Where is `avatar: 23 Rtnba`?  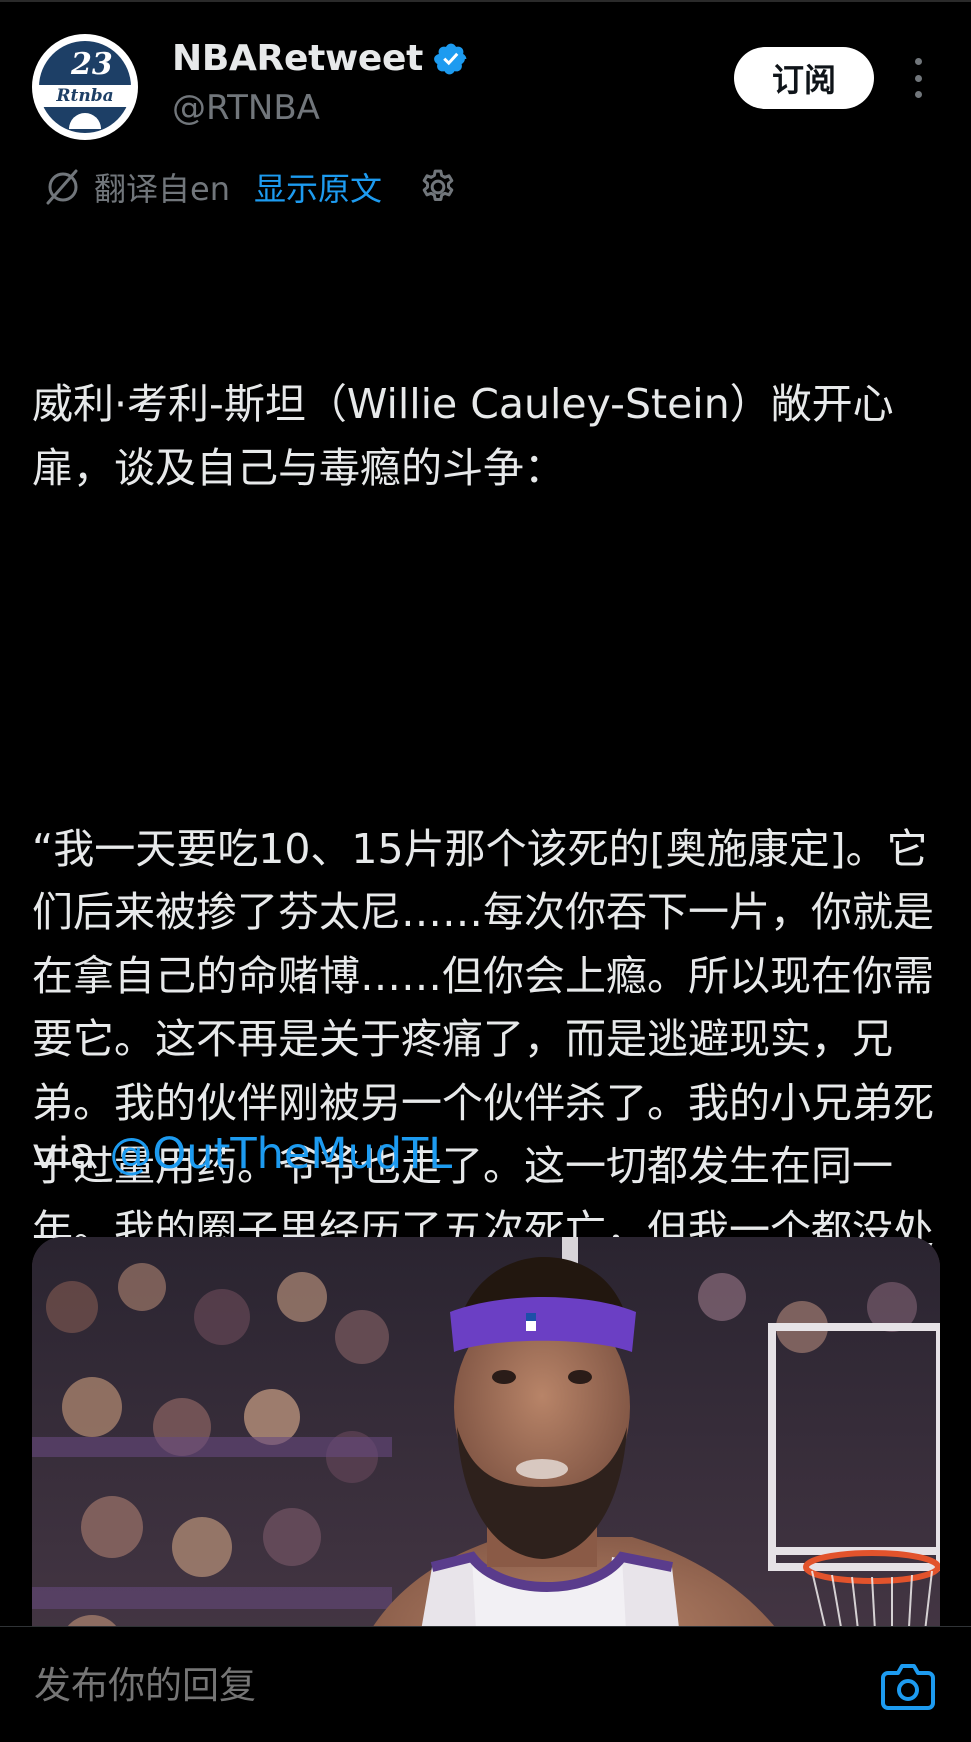 avatar: 23 Rtnba is located at coordinates (85, 87).